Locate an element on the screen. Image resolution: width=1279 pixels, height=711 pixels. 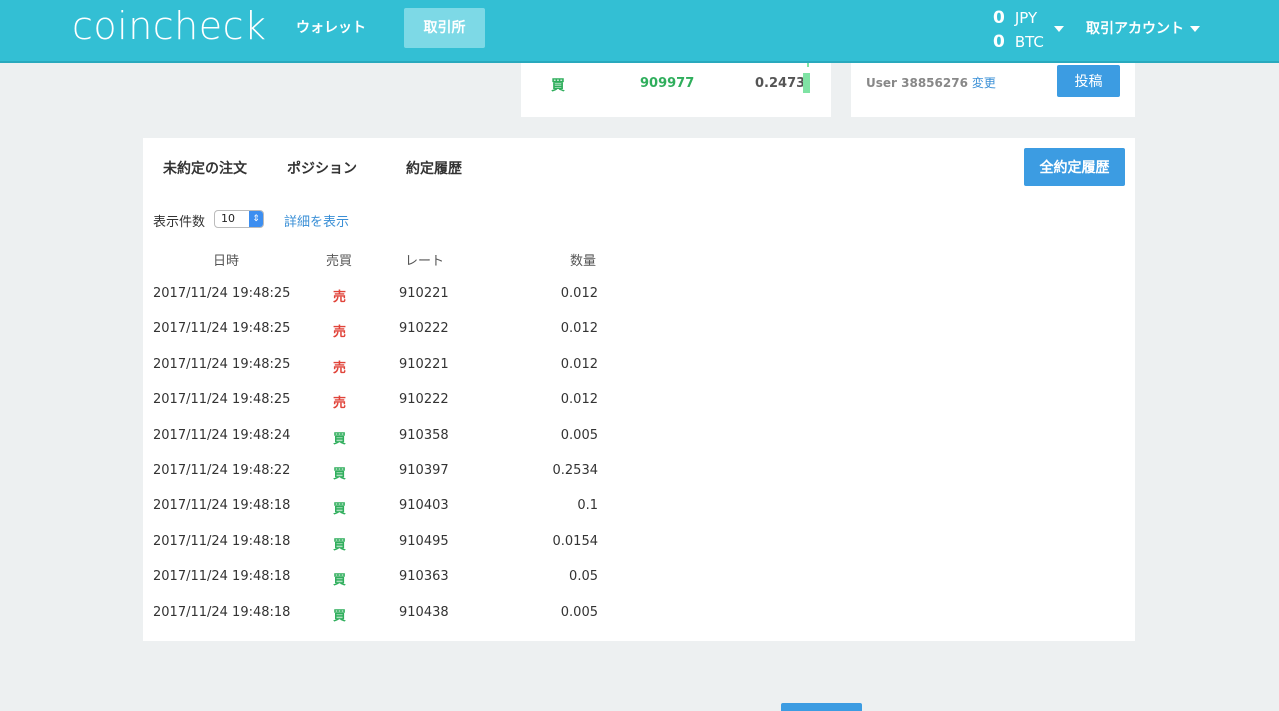
count-label: 表示件数 is located at coordinates (179, 222).